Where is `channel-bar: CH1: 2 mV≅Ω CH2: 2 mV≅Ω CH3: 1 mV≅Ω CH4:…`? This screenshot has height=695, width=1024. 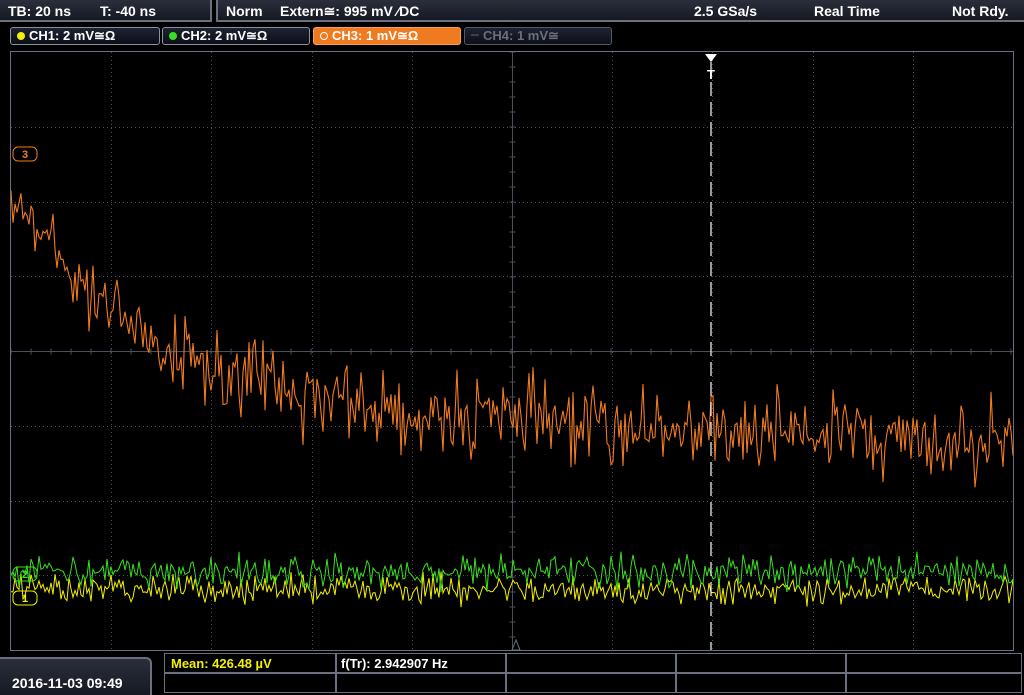 channel-bar: CH1: 2 mV≅Ω CH2: 2 mV≅Ω CH3: 1 mV≅Ω CH4:… is located at coordinates (512, 36).